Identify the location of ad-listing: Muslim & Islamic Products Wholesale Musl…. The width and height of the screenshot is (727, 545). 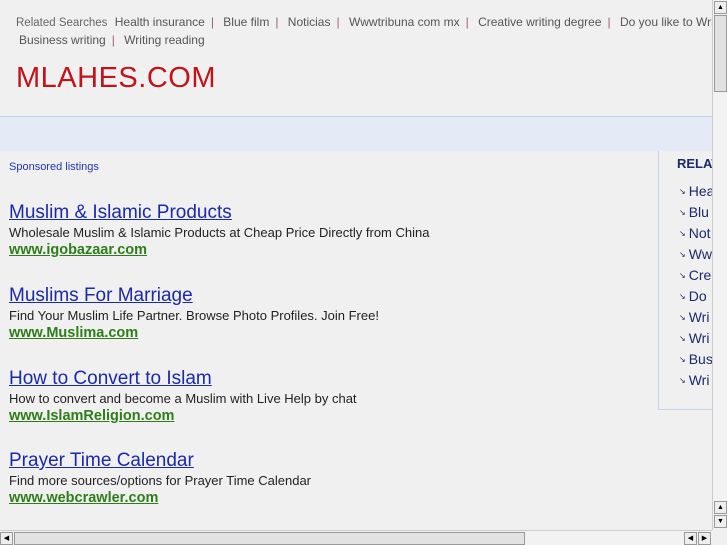
(329, 230).